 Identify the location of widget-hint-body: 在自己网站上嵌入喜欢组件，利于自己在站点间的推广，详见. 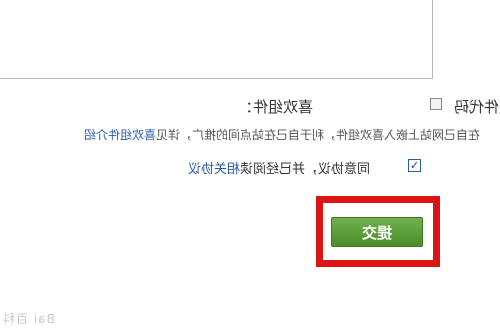
(317, 135).